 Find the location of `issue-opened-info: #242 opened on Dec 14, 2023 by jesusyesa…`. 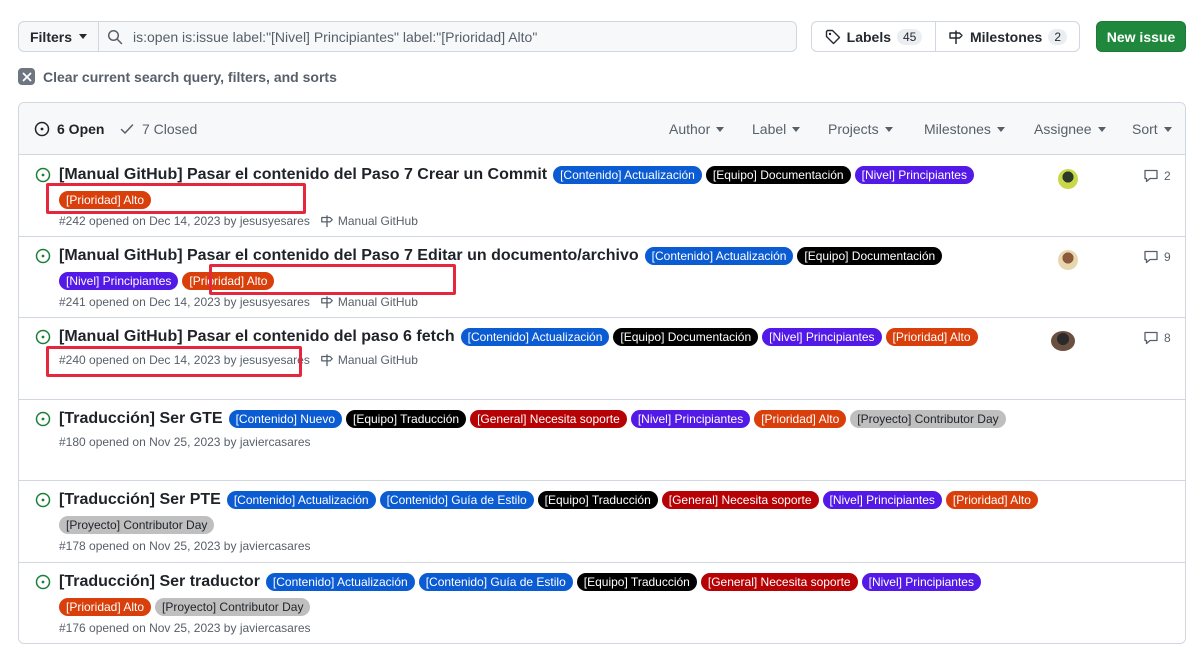

issue-opened-info: #242 opened on Dec 14, 2023 by jesusyesa… is located at coordinates (184, 221).